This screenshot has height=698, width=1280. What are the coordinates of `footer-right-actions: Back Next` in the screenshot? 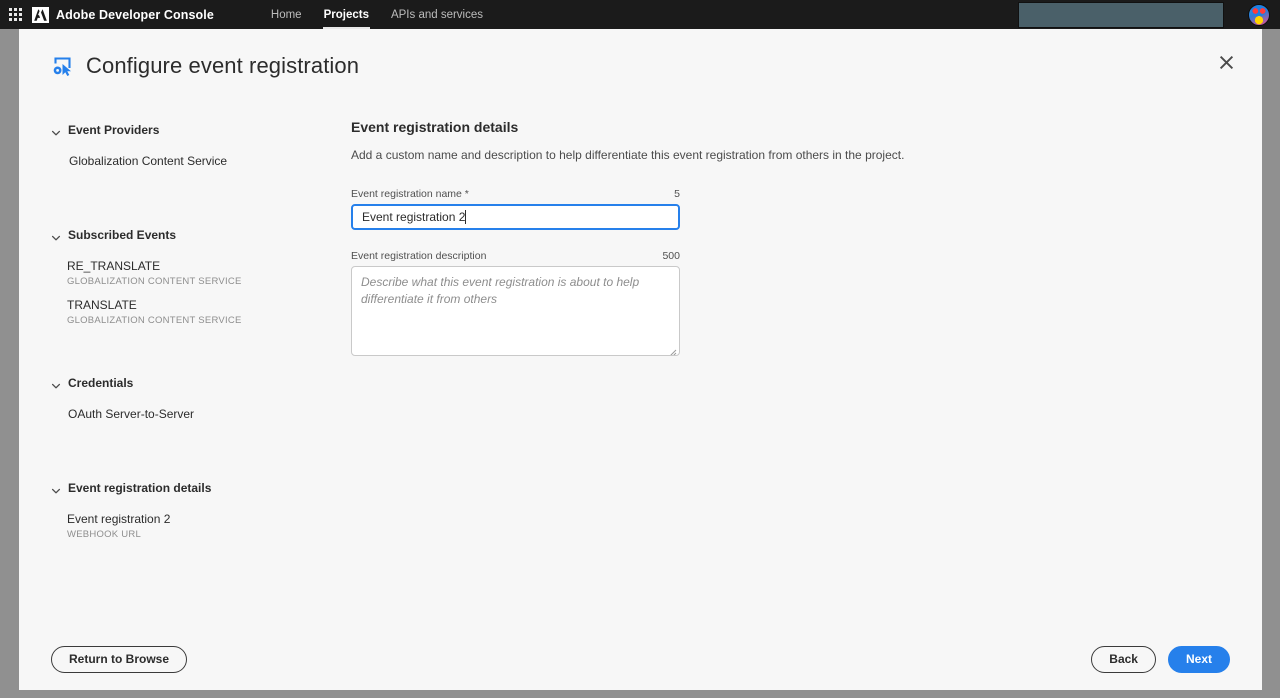 It's located at (1160, 659).